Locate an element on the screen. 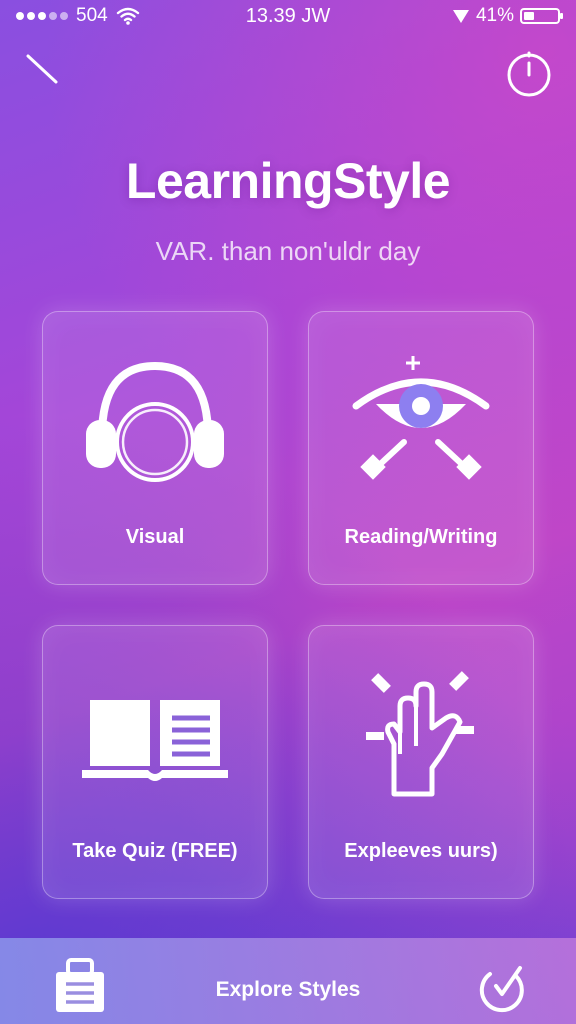 The image size is (576, 1024). open-book-icon is located at coordinates (155, 740).